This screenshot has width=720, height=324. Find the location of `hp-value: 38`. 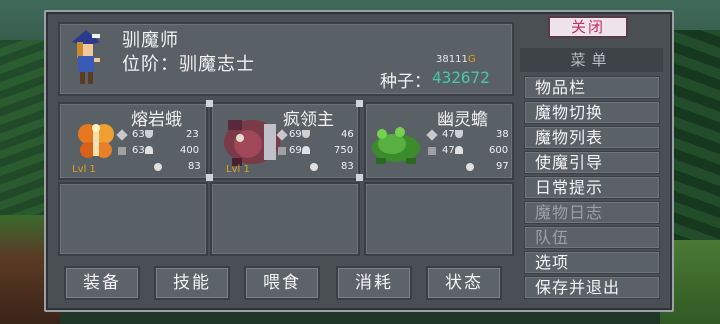

hp-value: 38 is located at coordinates (502, 134).